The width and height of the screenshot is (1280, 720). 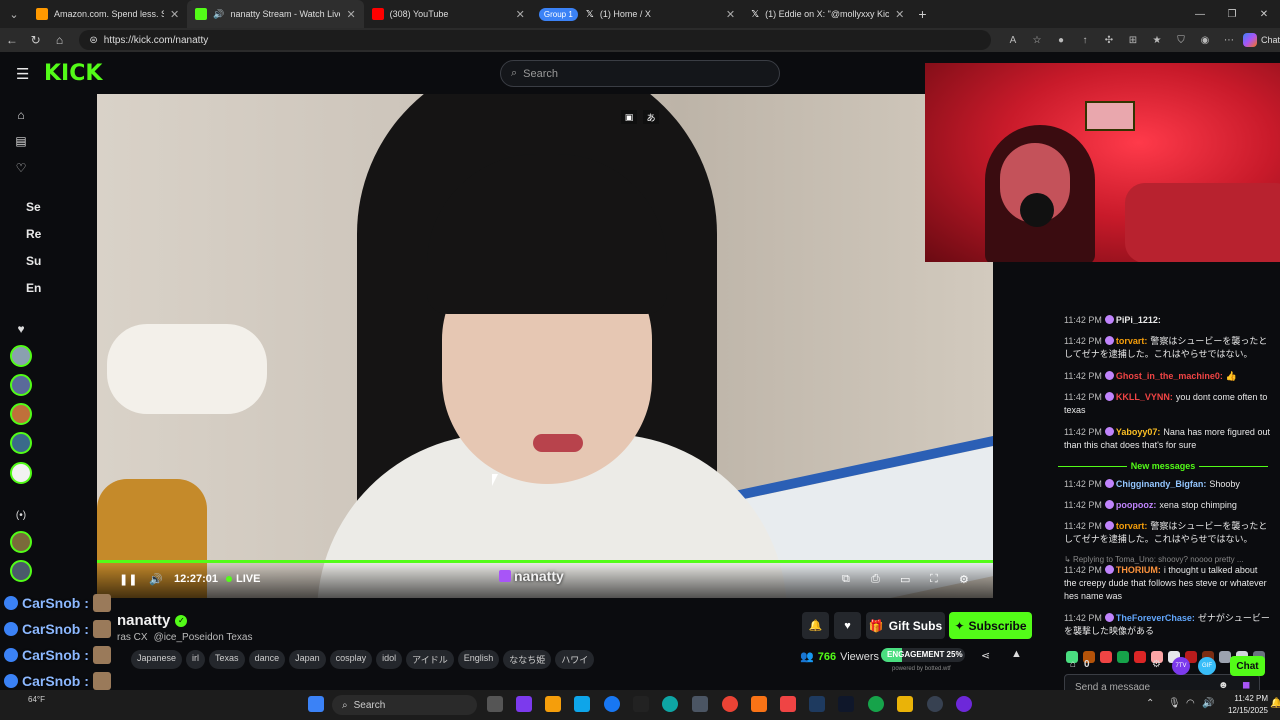 I want to click on file-explorer-icon, so click(x=553, y=704).